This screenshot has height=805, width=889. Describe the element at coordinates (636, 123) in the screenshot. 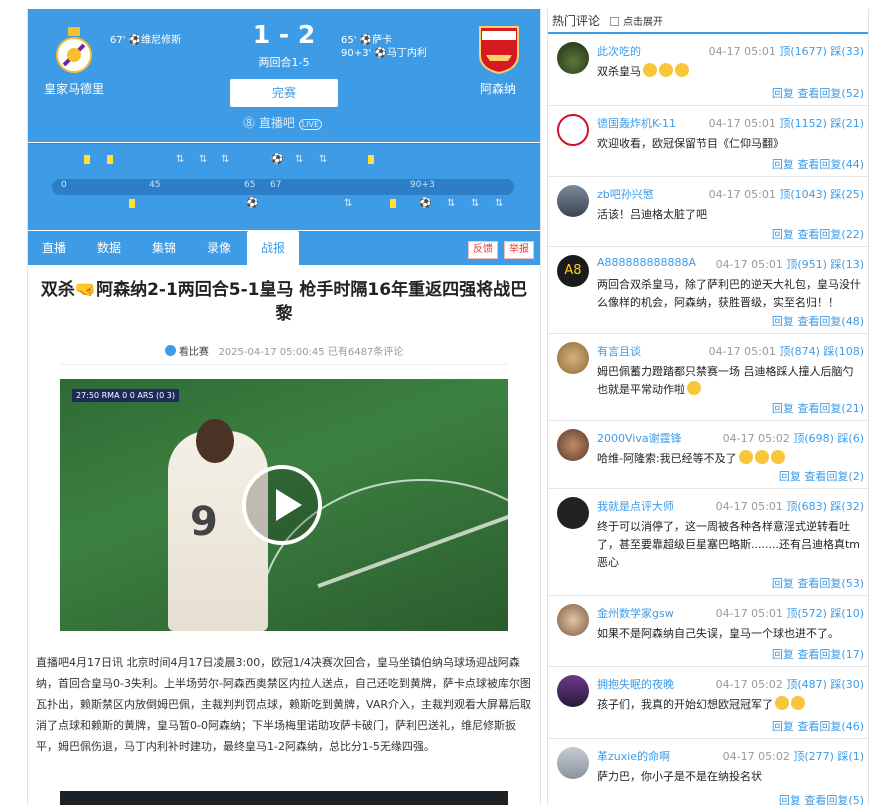

I see `comment-username: 德国轰炸机K-11` at that location.